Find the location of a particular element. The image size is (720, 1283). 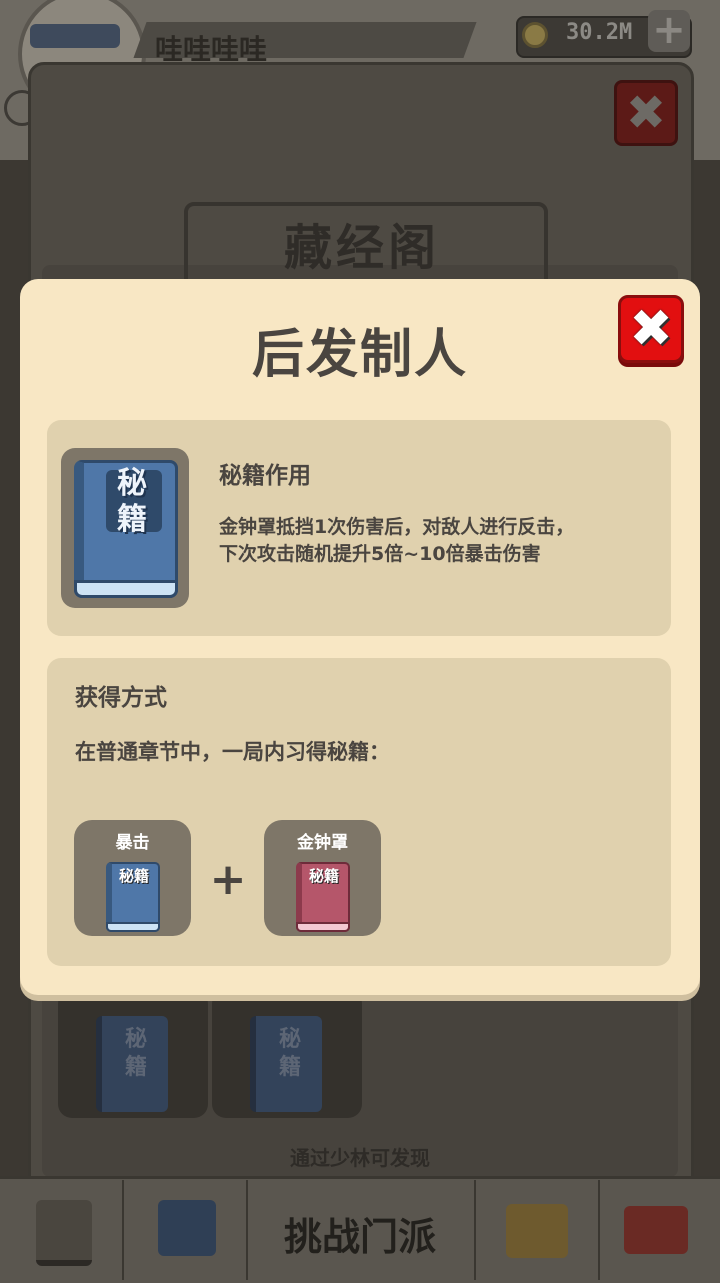

plus-icon: + is located at coordinates (228, 879).